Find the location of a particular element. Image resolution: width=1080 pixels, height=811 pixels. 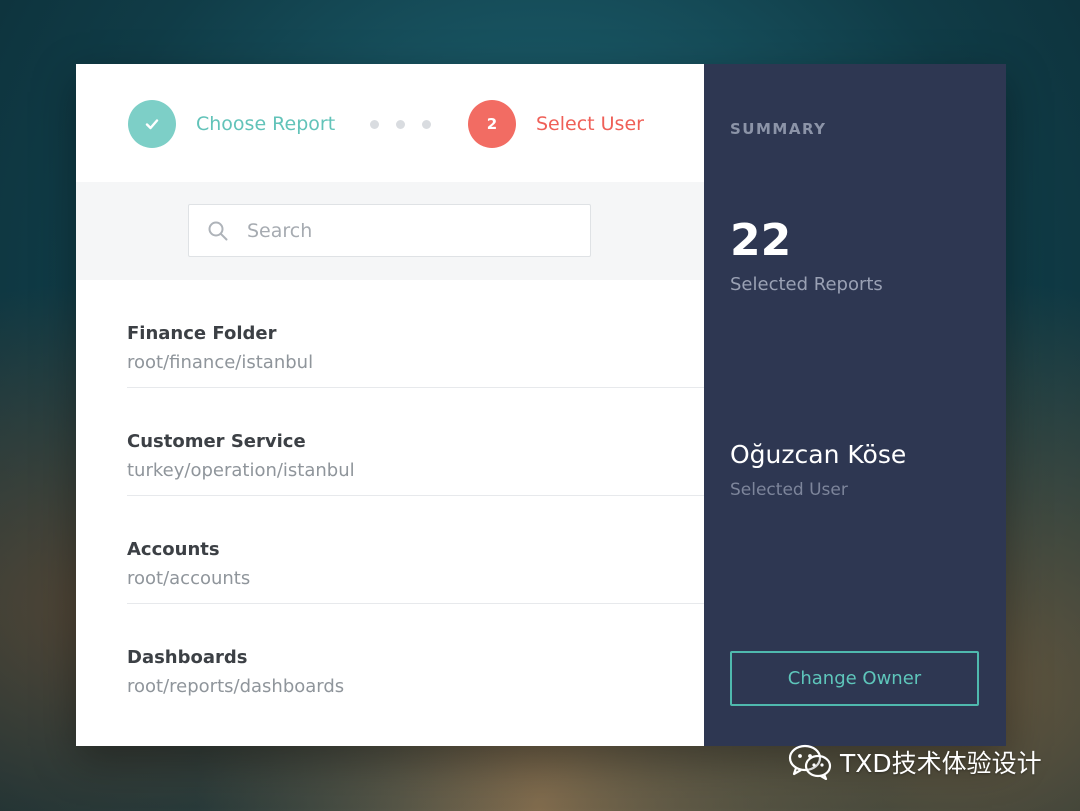

item-title: Customer Service is located at coordinates (216, 441).